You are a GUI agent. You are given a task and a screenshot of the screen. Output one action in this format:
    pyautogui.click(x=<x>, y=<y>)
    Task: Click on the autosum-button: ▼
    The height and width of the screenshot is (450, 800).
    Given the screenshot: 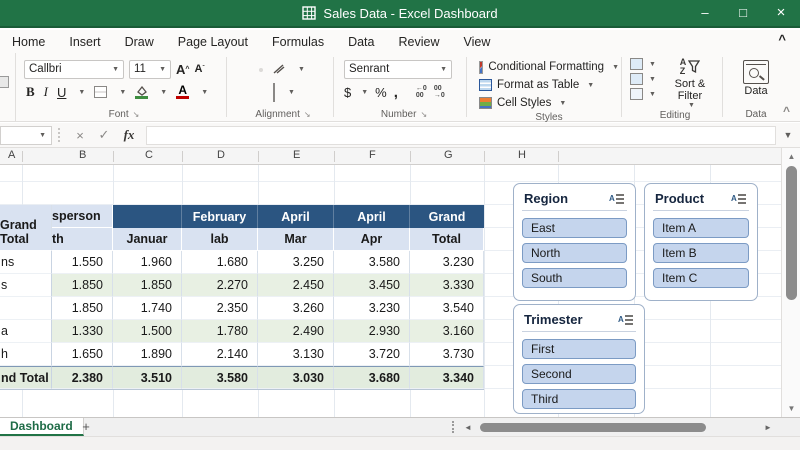 What is the action you would take?
    pyautogui.click(x=643, y=64)
    